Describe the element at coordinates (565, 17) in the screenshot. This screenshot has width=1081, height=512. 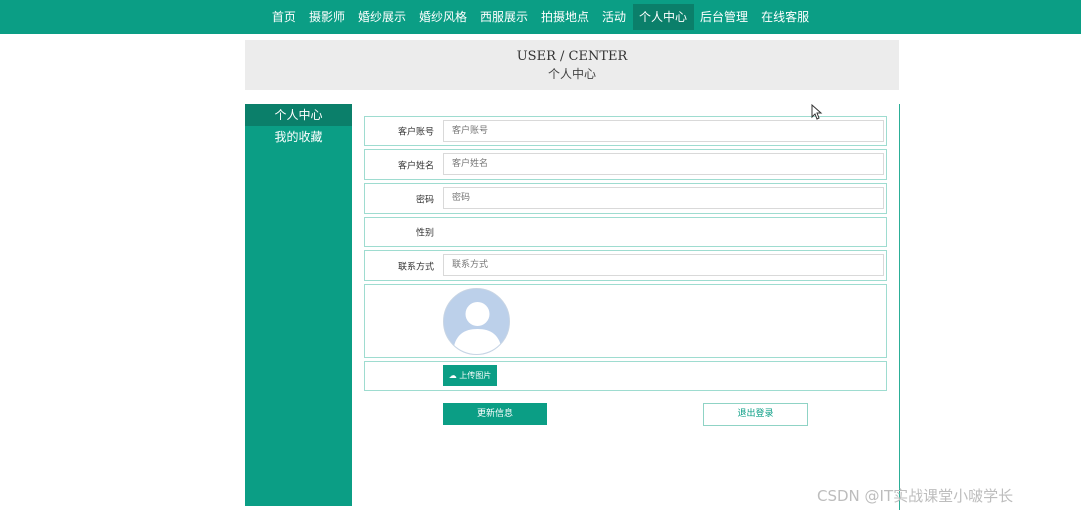
I see `nav-item-shooting-location: 拍摄地点` at that location.